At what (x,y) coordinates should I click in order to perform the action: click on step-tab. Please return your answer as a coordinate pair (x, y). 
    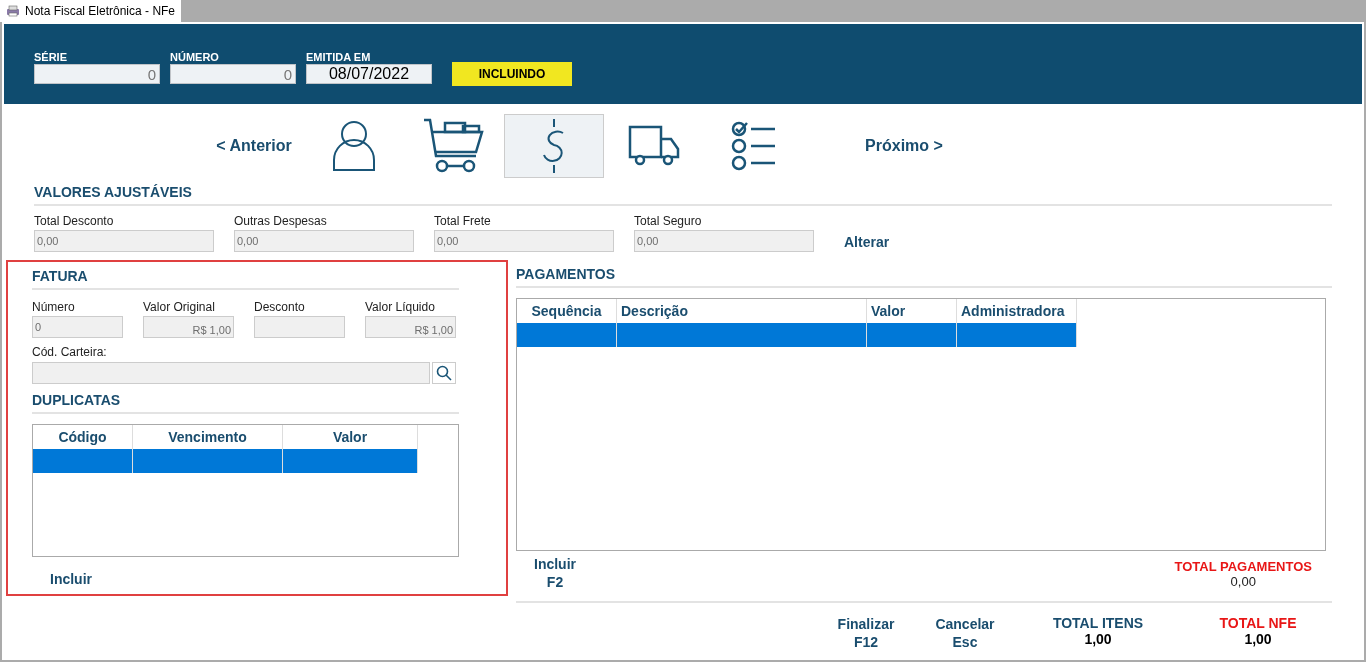
    Looking at the image, I should click on (554, 146).